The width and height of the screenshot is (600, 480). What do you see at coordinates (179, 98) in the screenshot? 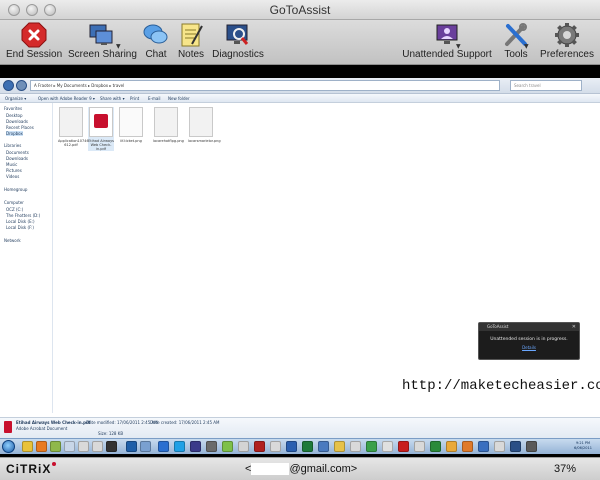
I see `command-new-folder: New folder` at bounding box center [179, 98].